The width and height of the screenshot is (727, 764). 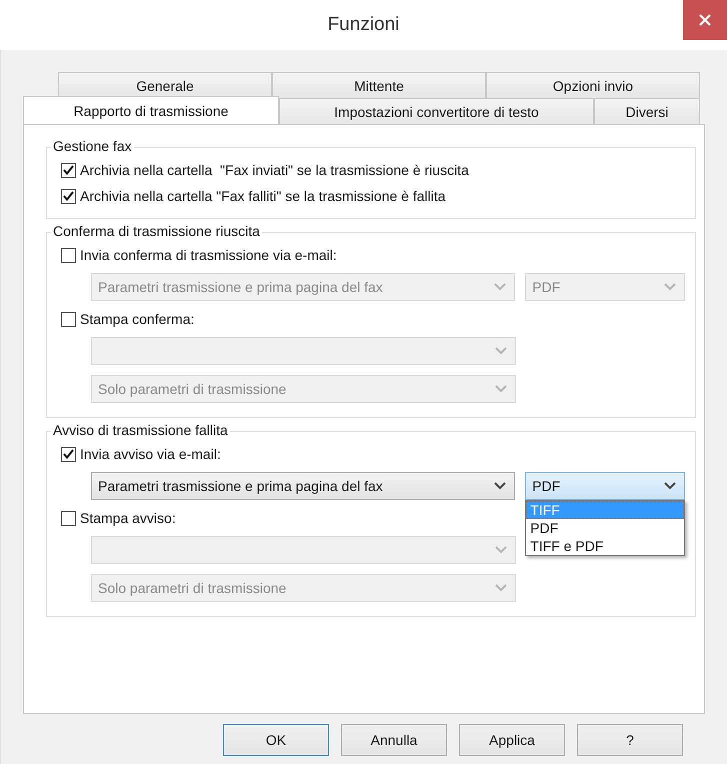 I want to click on dropdown-option: TIFF e PDF, so click(x=605, y=546).